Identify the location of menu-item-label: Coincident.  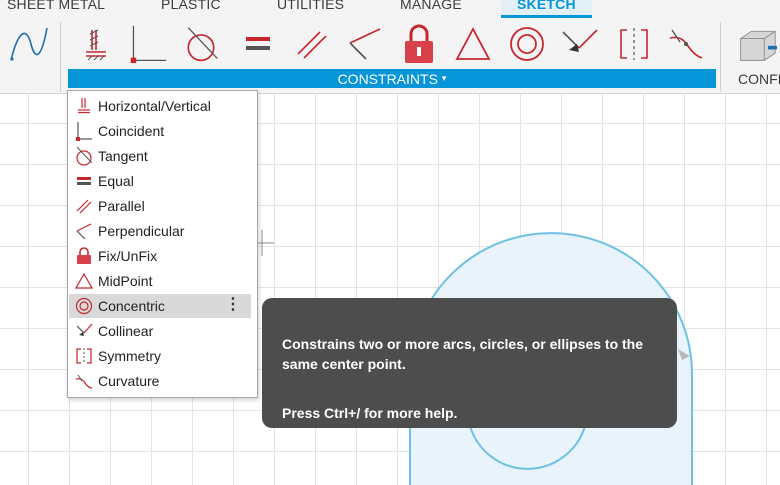
(131, 131).